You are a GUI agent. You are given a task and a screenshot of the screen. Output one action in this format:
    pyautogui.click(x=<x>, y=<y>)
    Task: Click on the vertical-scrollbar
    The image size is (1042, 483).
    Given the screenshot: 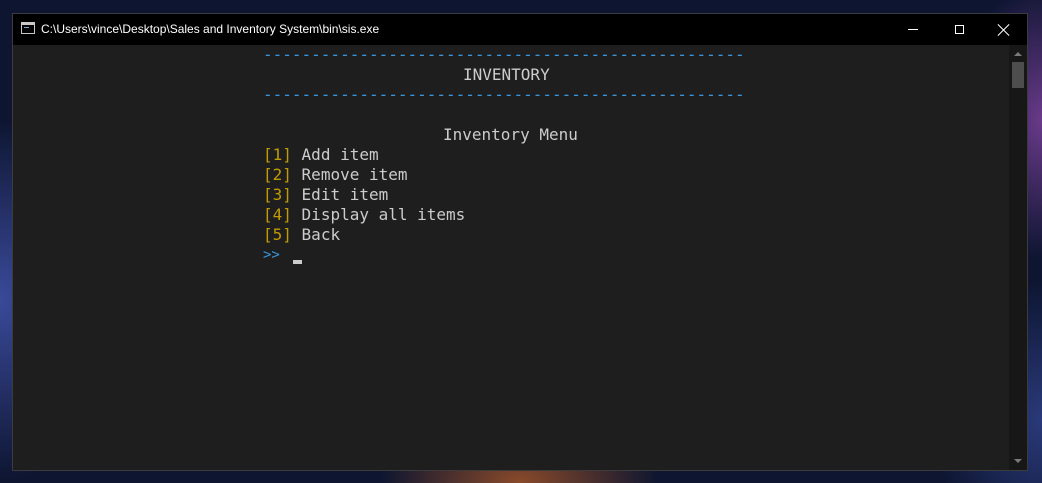 What is the action you would take?
    pyautogui.click(x=1018, y=257)
    